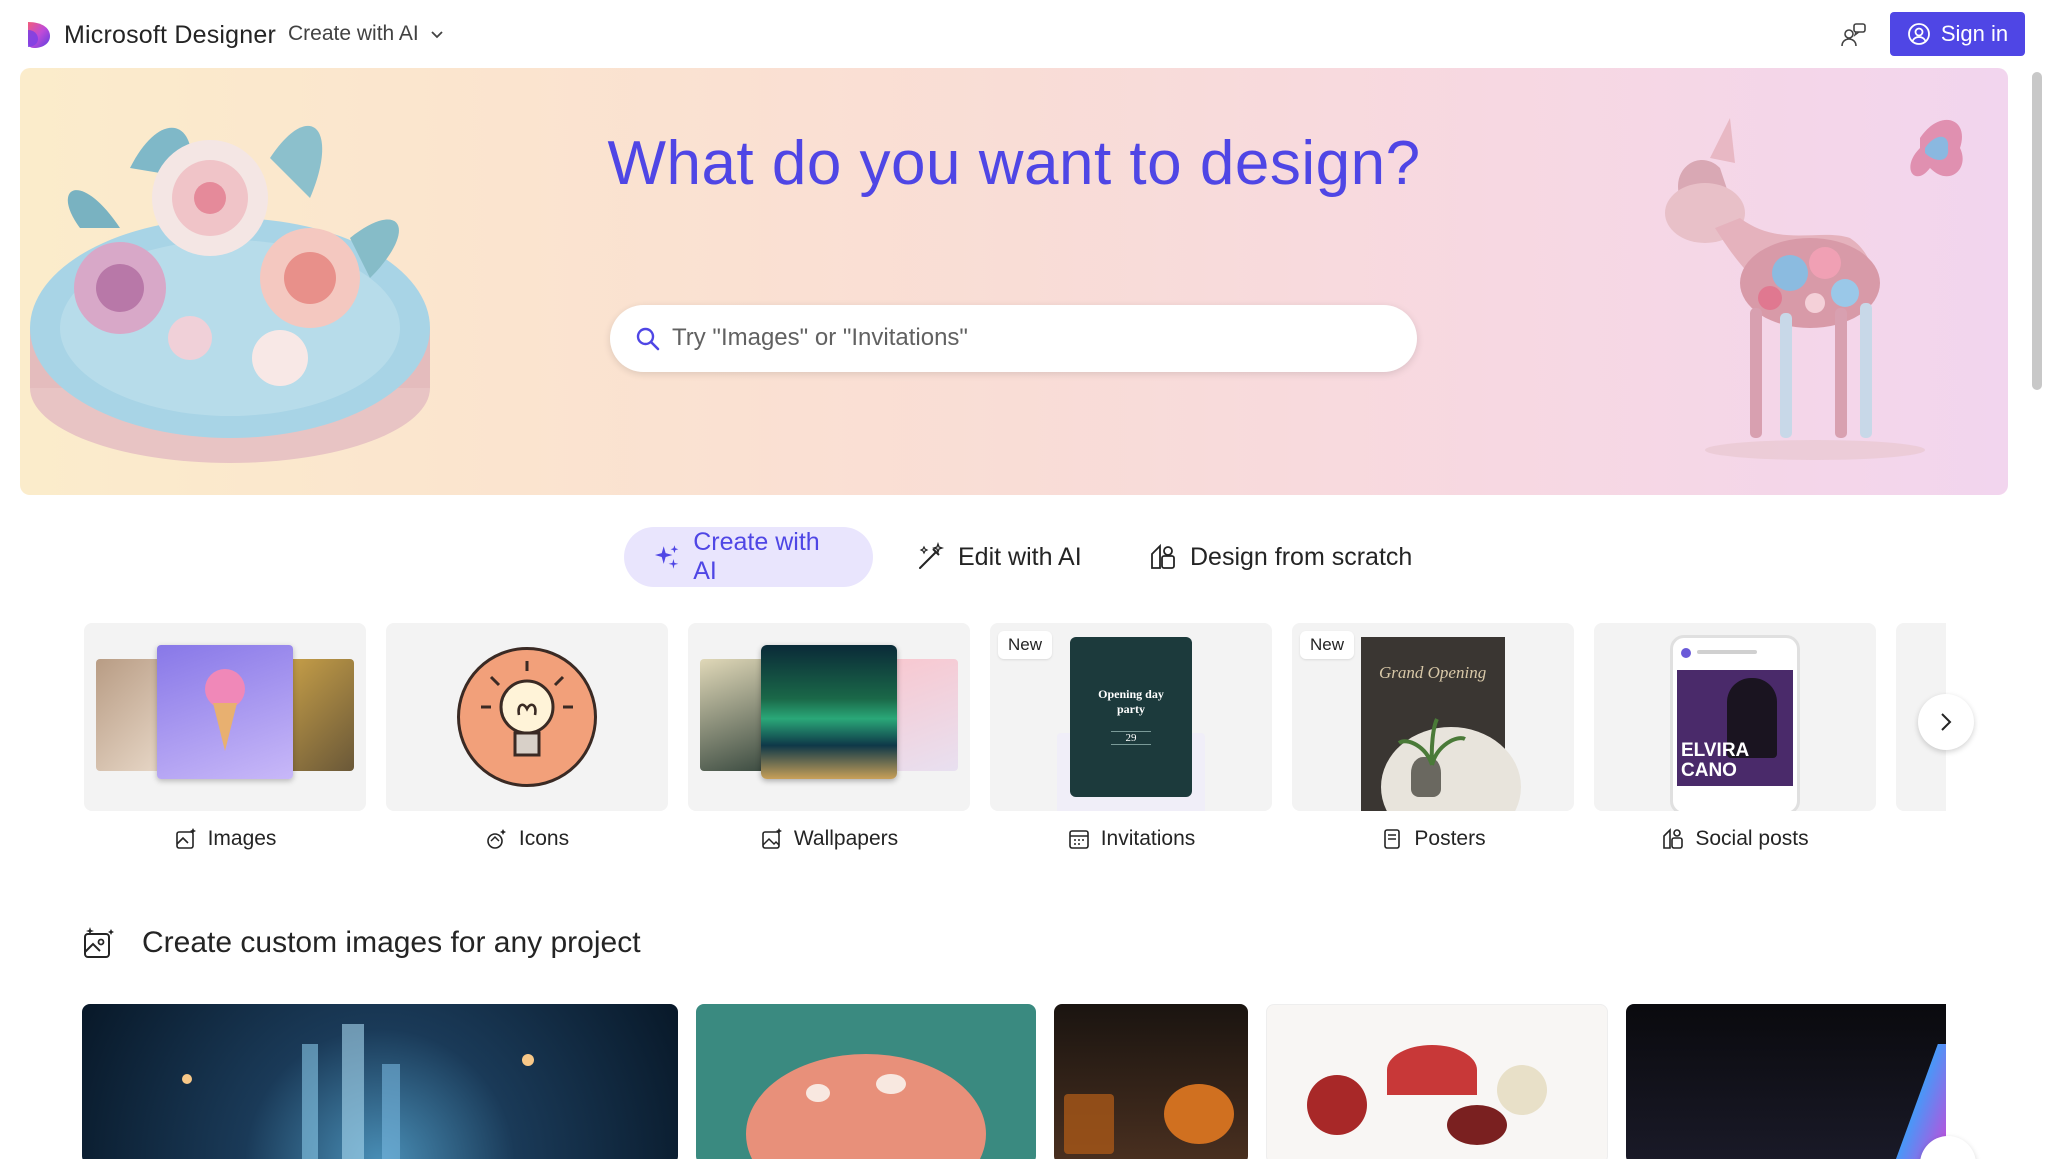  I want to click on search-input, so click(1032, 338).